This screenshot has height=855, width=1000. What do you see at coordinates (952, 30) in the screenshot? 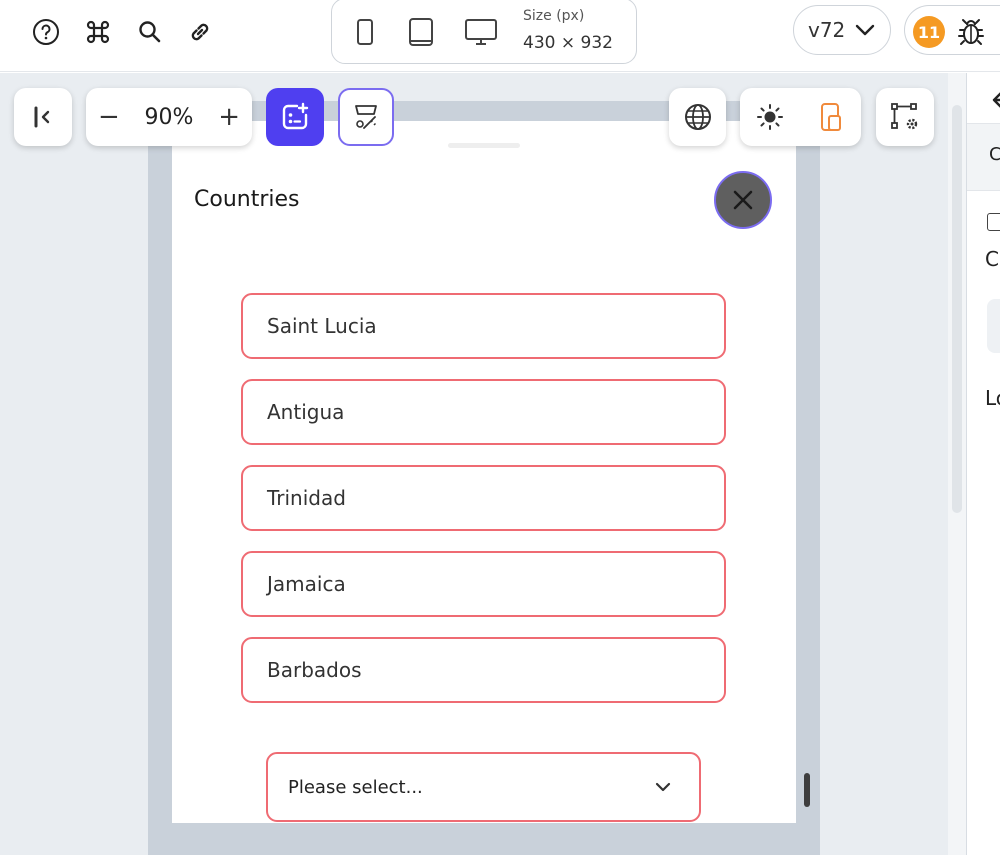
I see `bug-report-button: 11` at bounding box center [952, 30].